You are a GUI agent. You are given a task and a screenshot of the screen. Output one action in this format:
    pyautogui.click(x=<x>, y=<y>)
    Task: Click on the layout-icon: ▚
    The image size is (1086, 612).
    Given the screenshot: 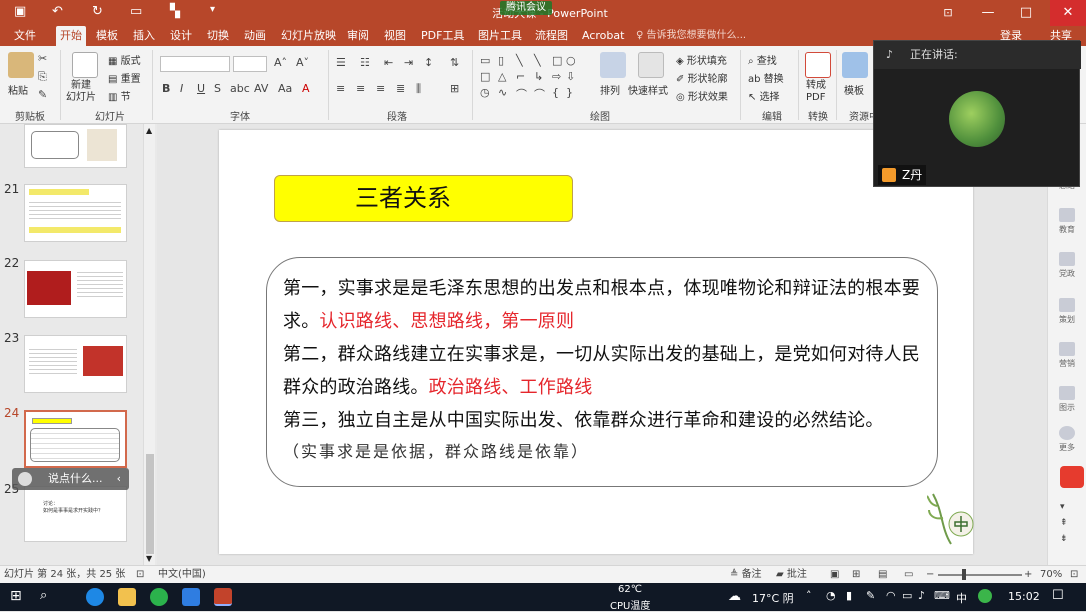 What is the action you would take?
    pyautogui.click(x=175, y=11)
    